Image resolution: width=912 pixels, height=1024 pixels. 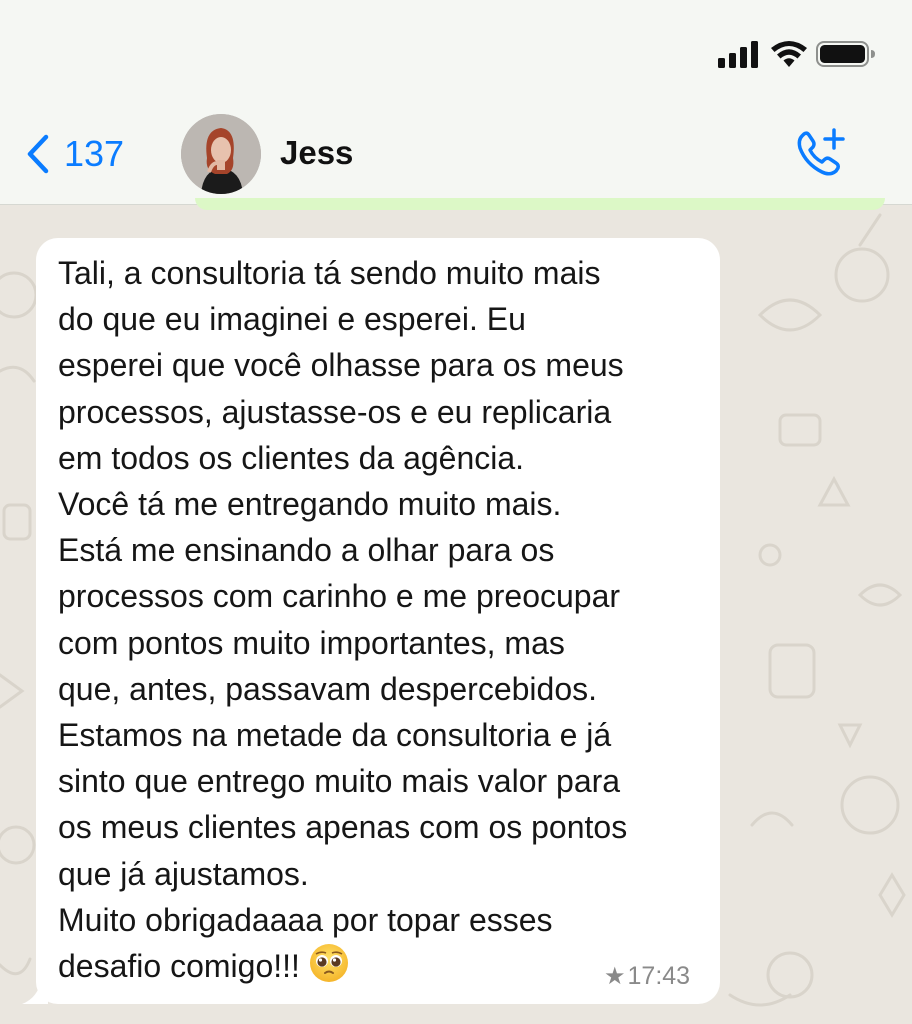 What do you see at coordinates (845, 54) in the screenshot?
I see `battery-icon` at bounding box center [845, 54].